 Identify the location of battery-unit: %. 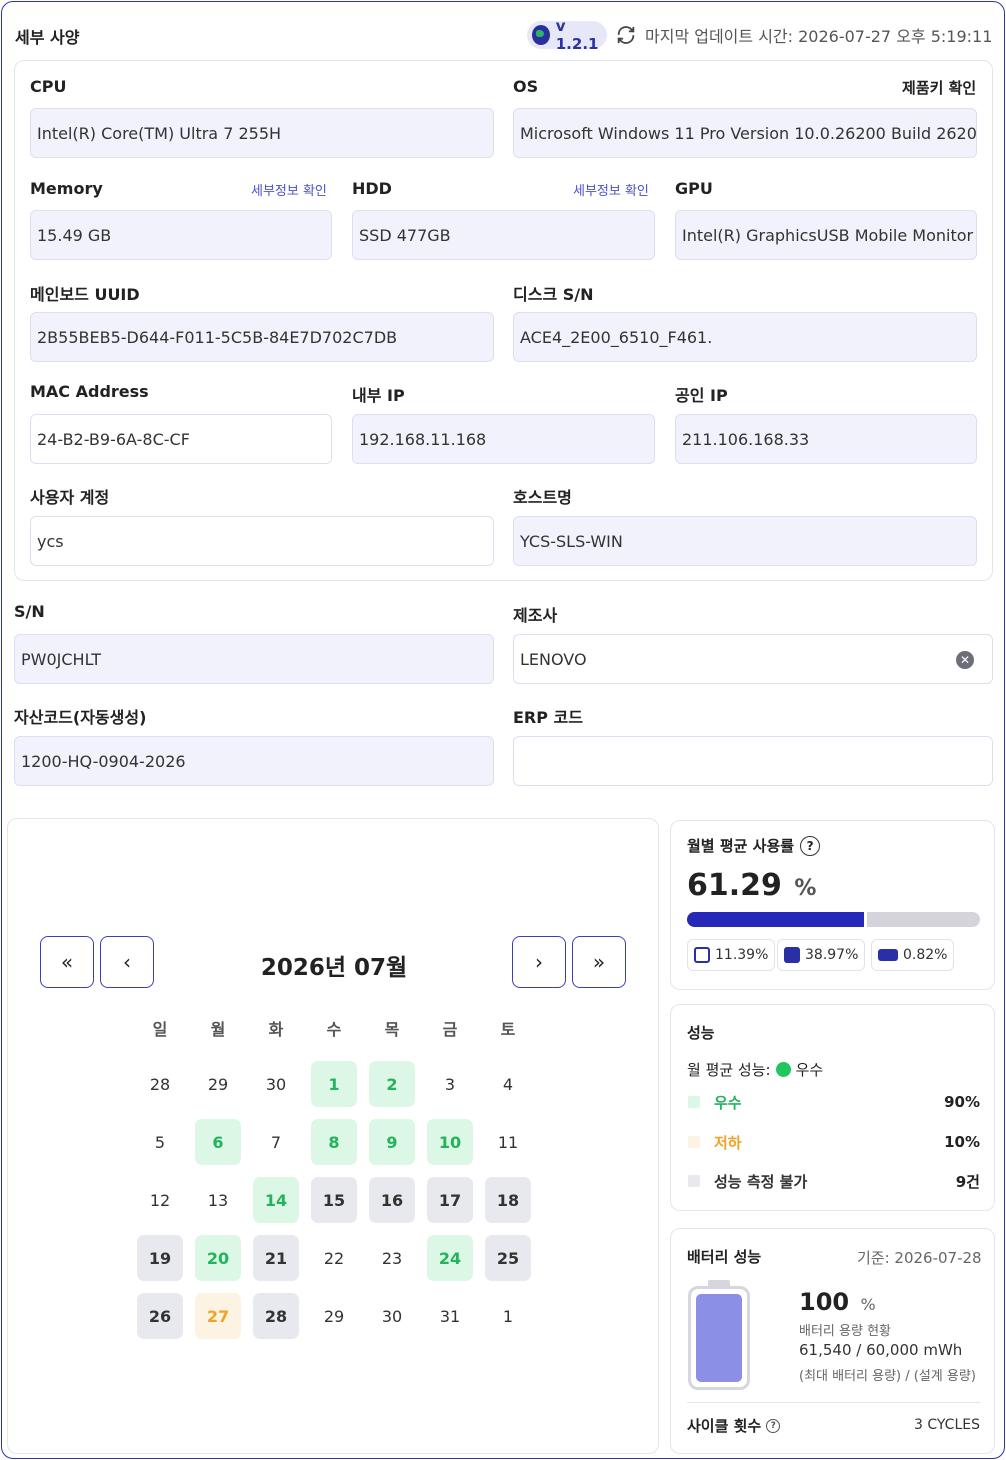
(868, 1304).